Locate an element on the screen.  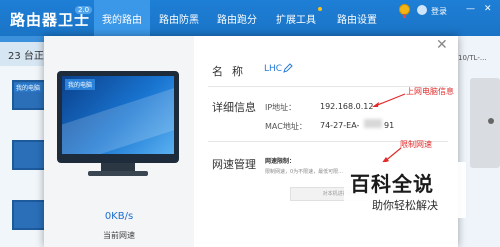
ip-value: 192.168.0.12 is located at coordinates (347, 106).